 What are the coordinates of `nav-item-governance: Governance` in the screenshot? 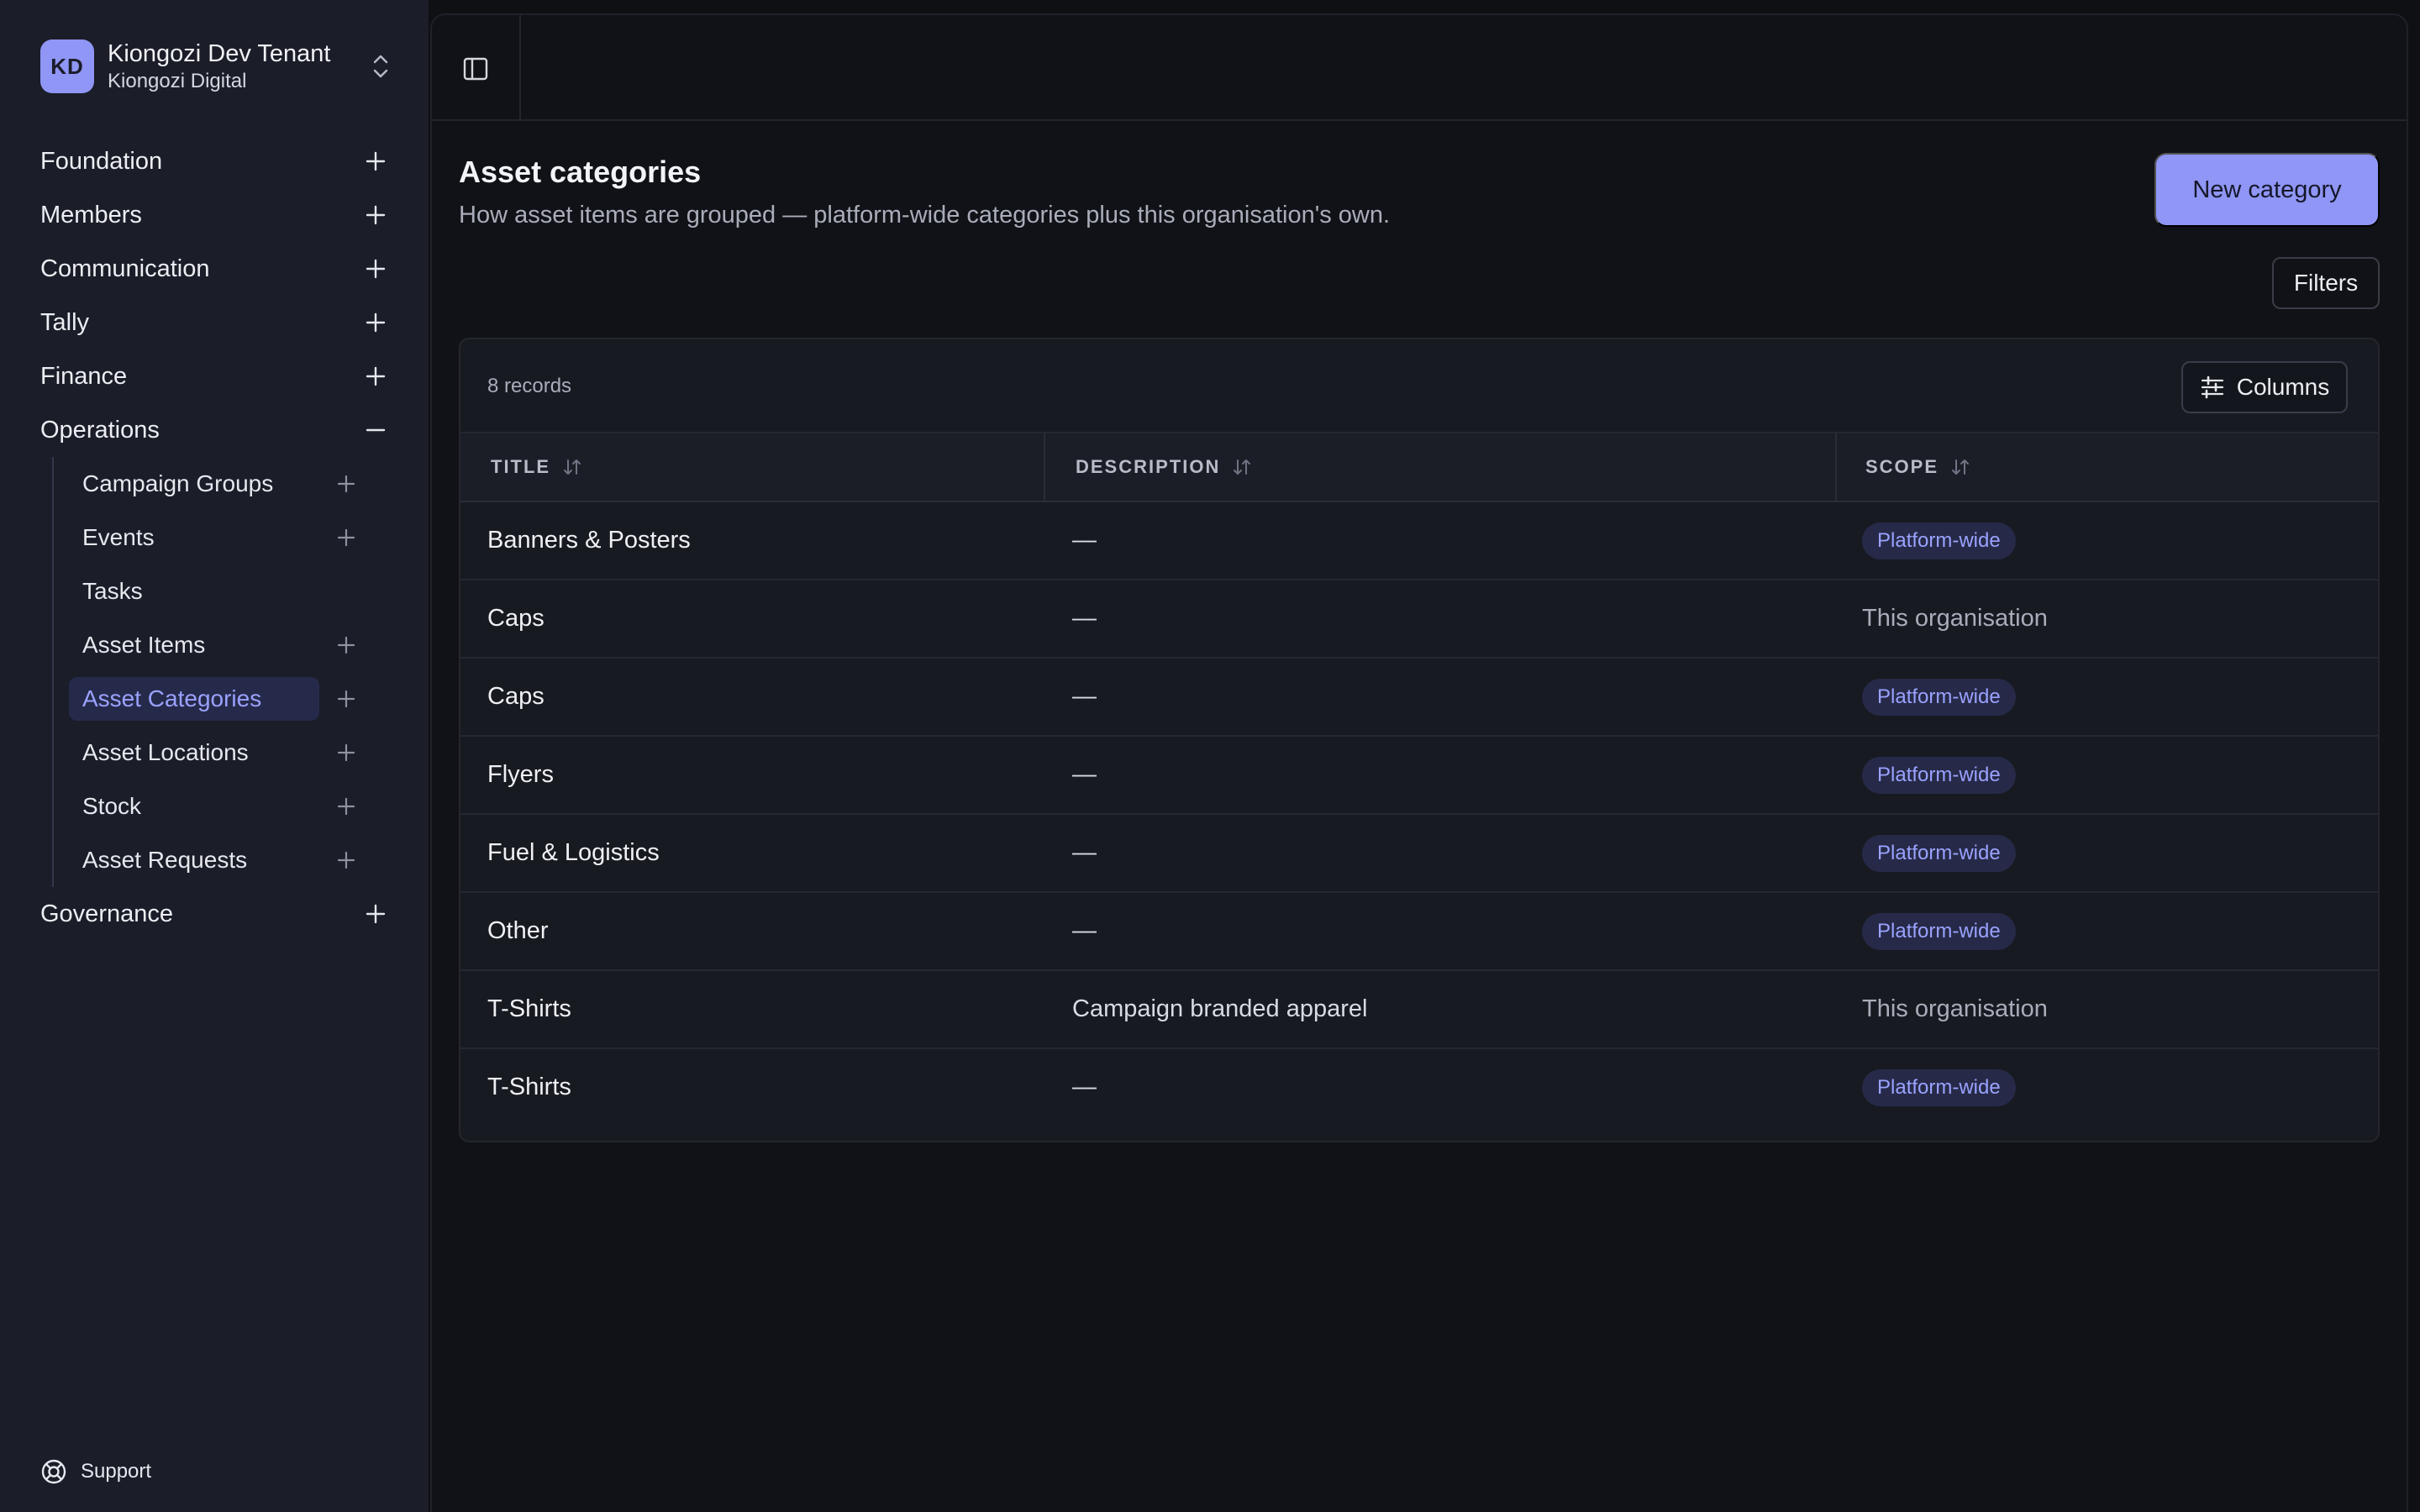 It's located at (214, 914).